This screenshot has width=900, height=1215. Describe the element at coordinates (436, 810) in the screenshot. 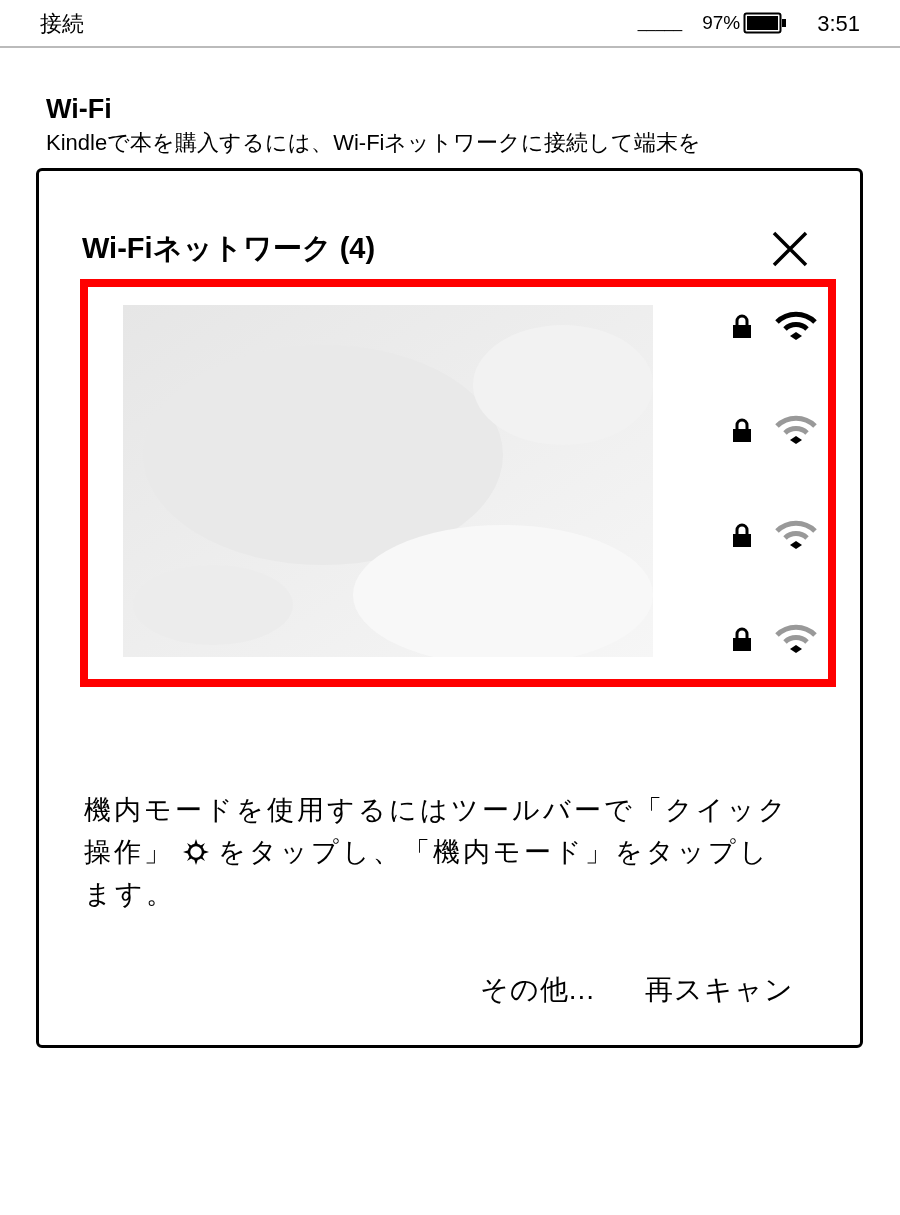

I see `instruction-text: 機内モードを使用するにはツールバーで「クイック` at that location.